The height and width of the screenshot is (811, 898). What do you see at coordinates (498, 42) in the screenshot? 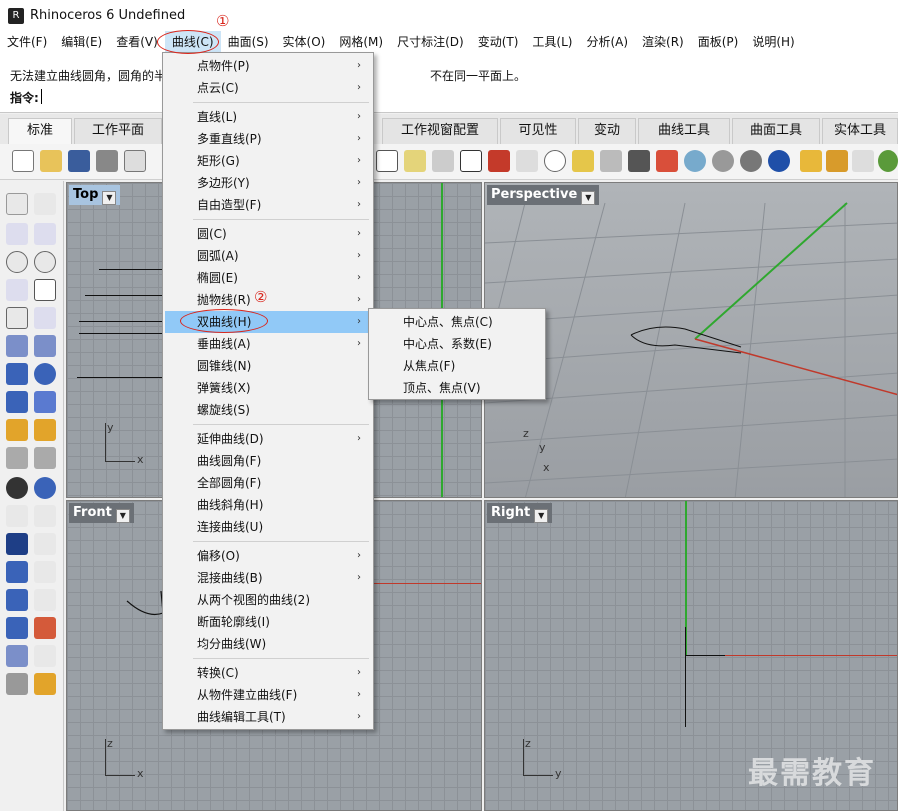
I see `menu-transform: 变动(T)` at bounding box center [498, 42].